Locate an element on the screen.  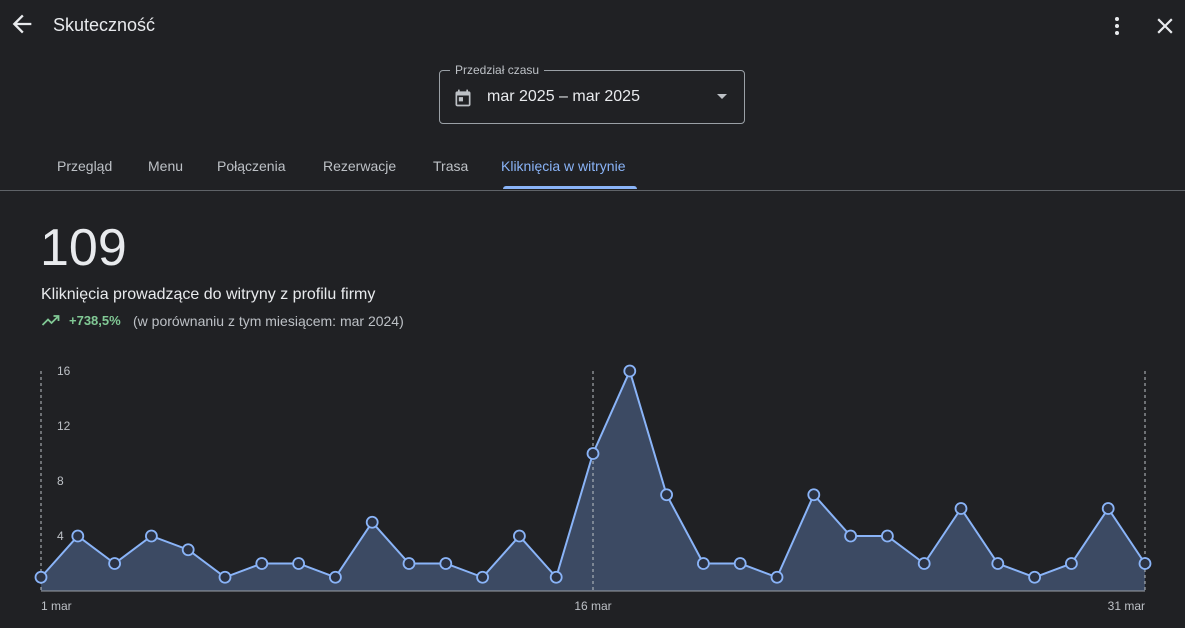
x-tick-label: 16 mar is located at coordinates (592, 606).